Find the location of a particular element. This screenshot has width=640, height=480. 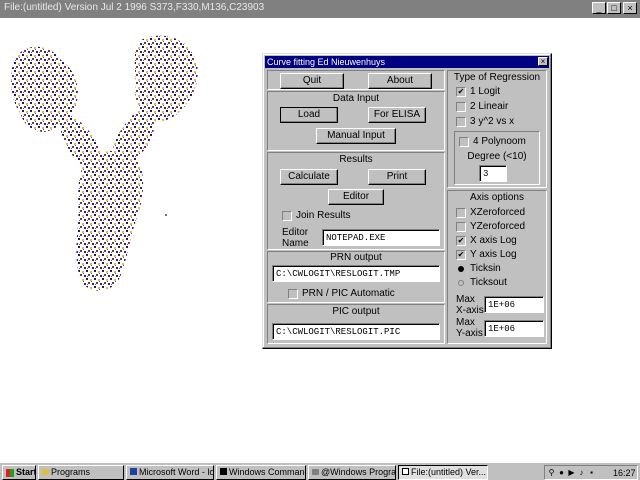

dialog-close-button: × is located at coordinates (543, 61).